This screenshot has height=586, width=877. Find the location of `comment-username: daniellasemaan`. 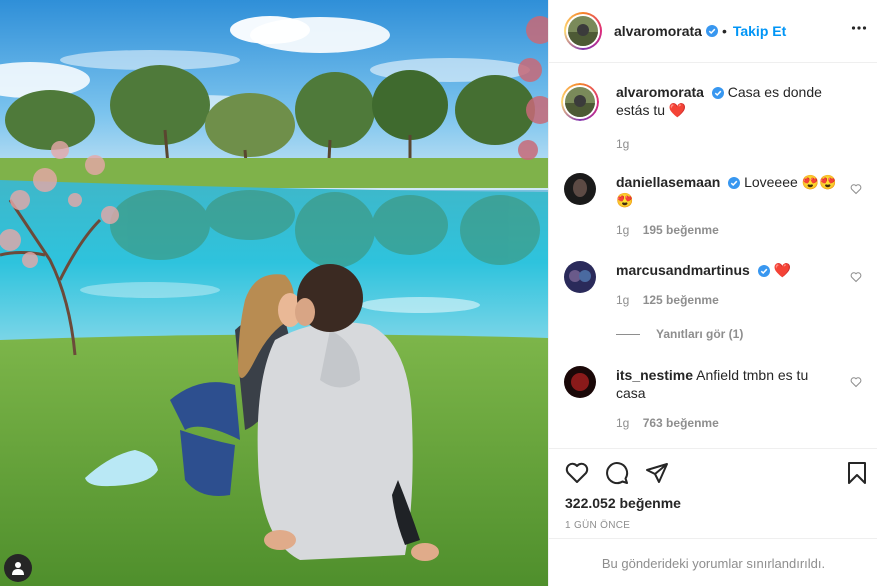

comment-username: daniellasemaan is located at coordinates (668, 182).